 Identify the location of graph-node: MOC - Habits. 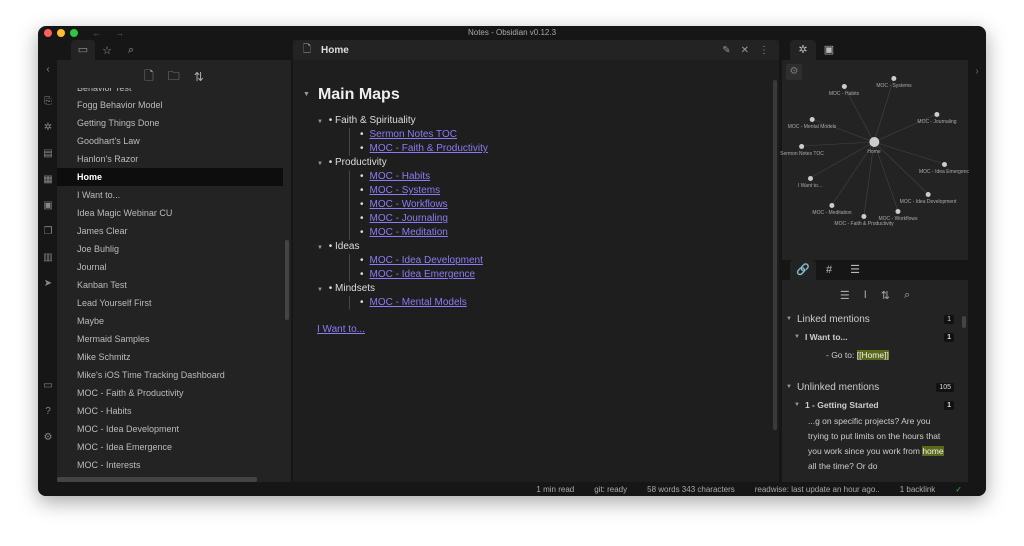
(844, 90).